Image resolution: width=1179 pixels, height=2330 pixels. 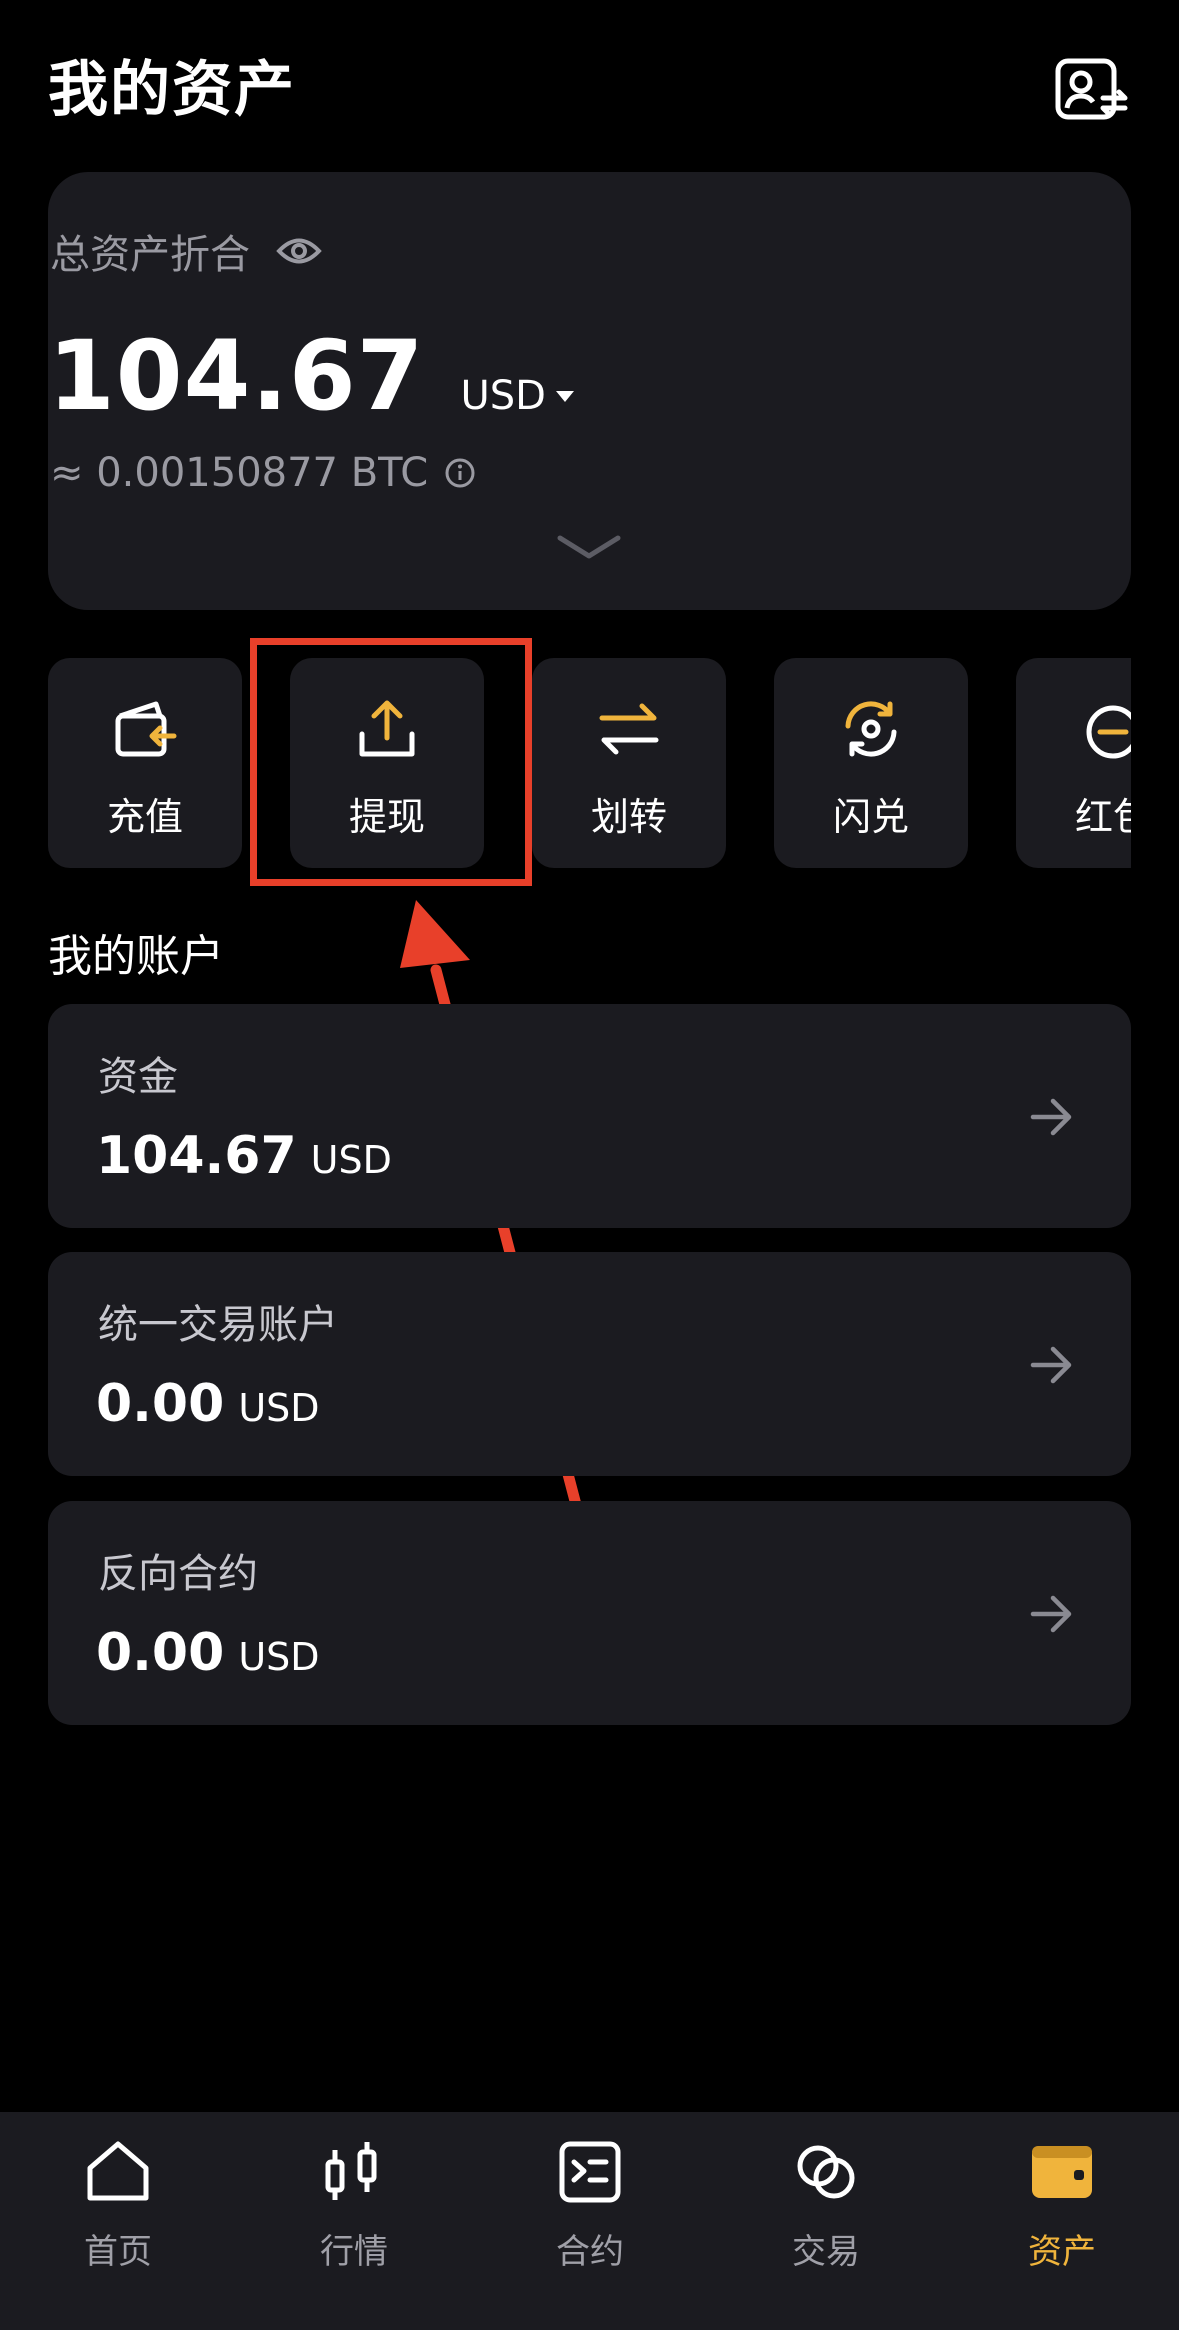 I want to click on account-funding: 资金 104.67 USD, so click(x=589, y=1116).